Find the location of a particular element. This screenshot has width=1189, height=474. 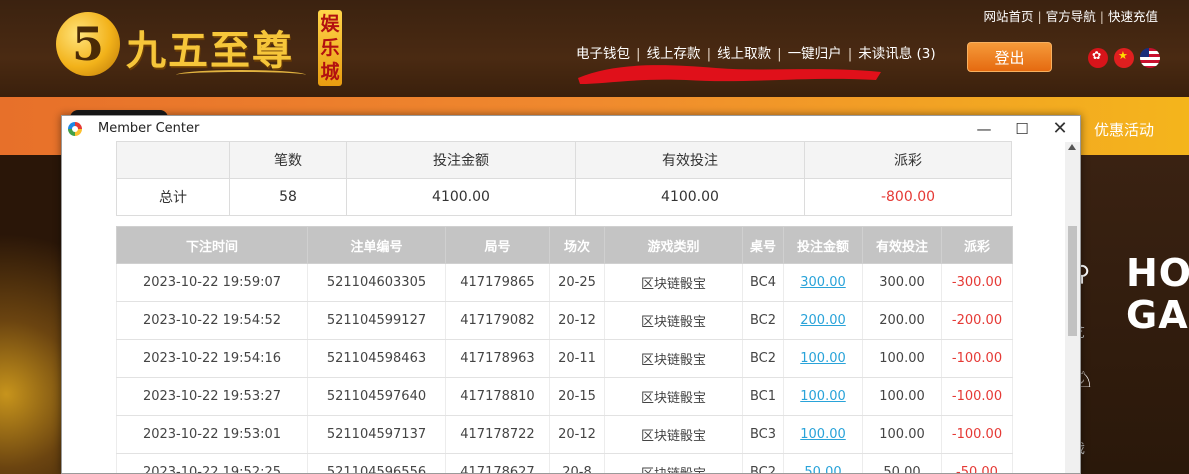

scrollbar-thumb is located at coordinates (1072, 281).